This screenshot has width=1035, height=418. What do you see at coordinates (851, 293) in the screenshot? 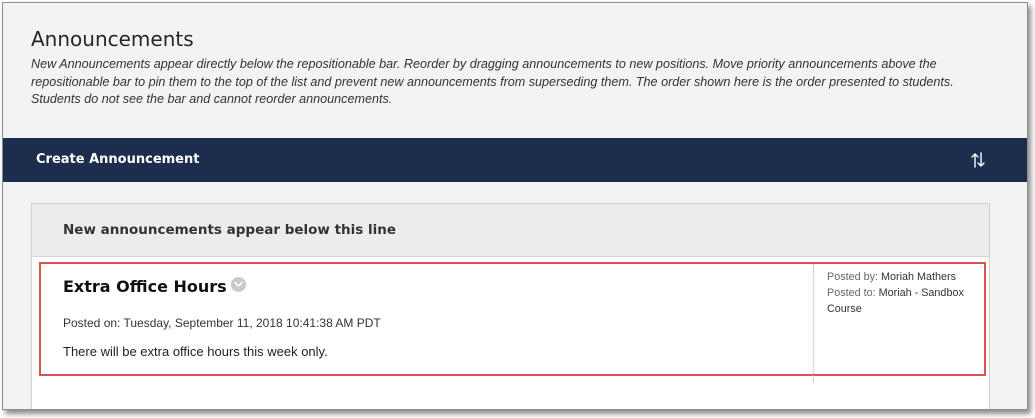
I see `posted-to-label: Posted to:` at bounding box center [851, 293].